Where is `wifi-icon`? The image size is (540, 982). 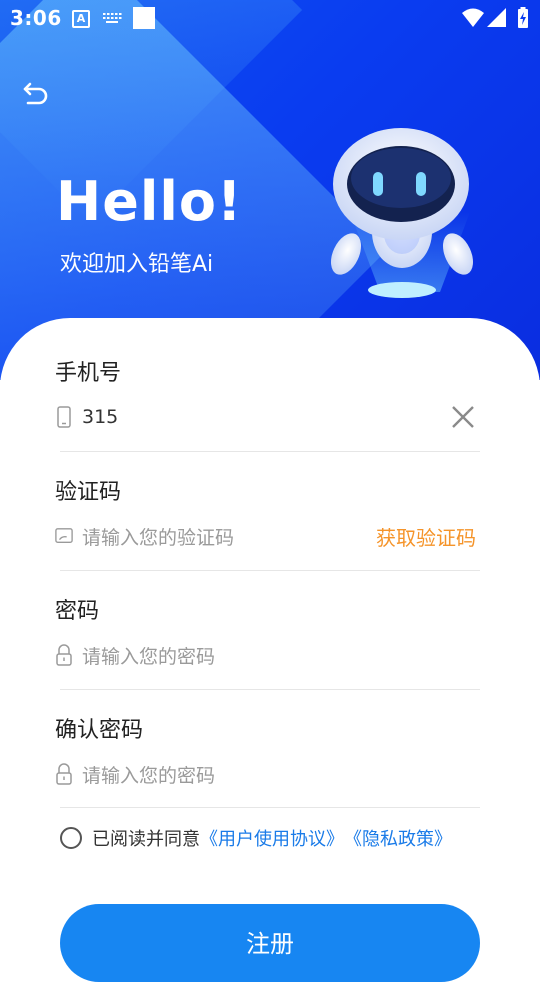
wifi-icon is located at coordinates (473, 17).